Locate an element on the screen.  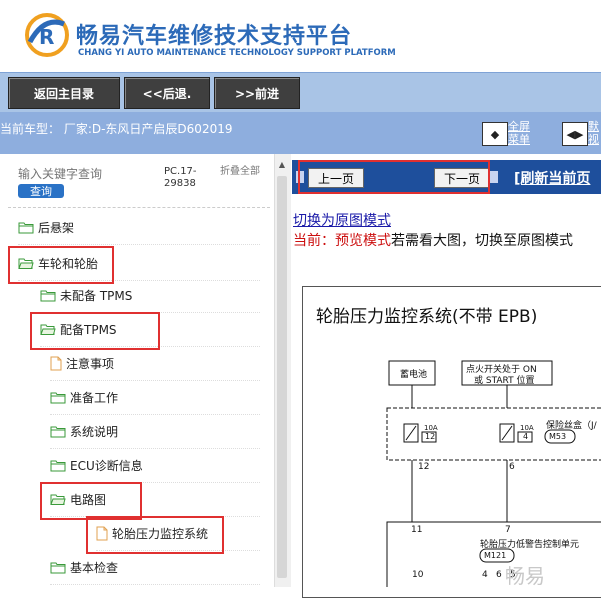
search-button: 查询 is located at coordinates (41, 191).